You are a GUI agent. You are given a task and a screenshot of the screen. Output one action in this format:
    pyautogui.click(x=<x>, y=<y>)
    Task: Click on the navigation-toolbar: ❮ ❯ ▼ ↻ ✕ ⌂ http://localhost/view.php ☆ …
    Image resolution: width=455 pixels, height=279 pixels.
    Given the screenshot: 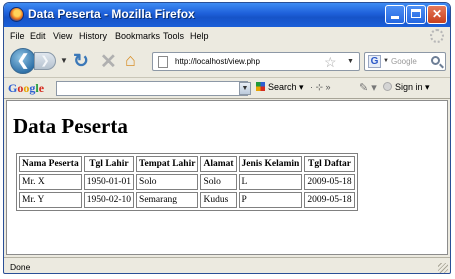 What is the action you would take?
    pyautogui.click(x=227, y=61)
    